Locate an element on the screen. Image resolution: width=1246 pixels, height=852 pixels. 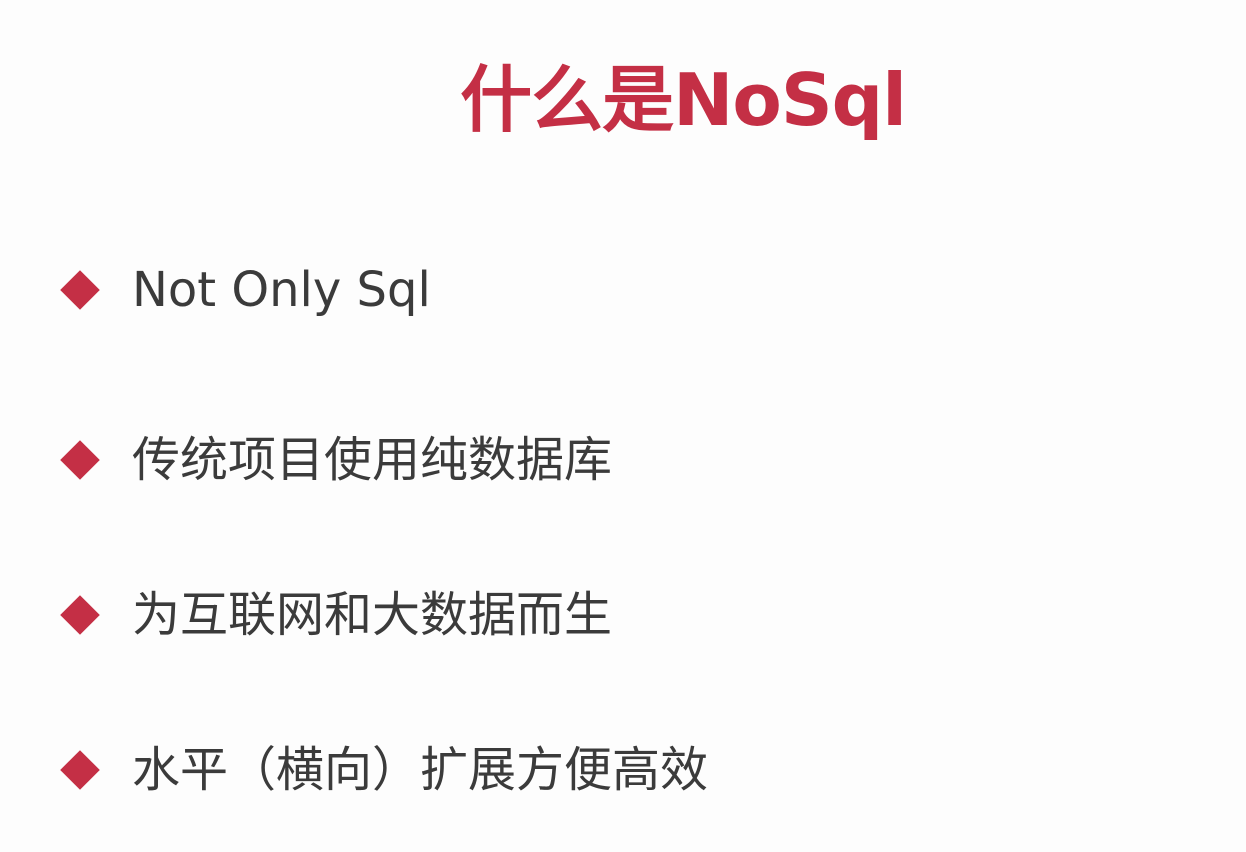
slide-title: 什么是NoSql is located at coordinates (683, 100).